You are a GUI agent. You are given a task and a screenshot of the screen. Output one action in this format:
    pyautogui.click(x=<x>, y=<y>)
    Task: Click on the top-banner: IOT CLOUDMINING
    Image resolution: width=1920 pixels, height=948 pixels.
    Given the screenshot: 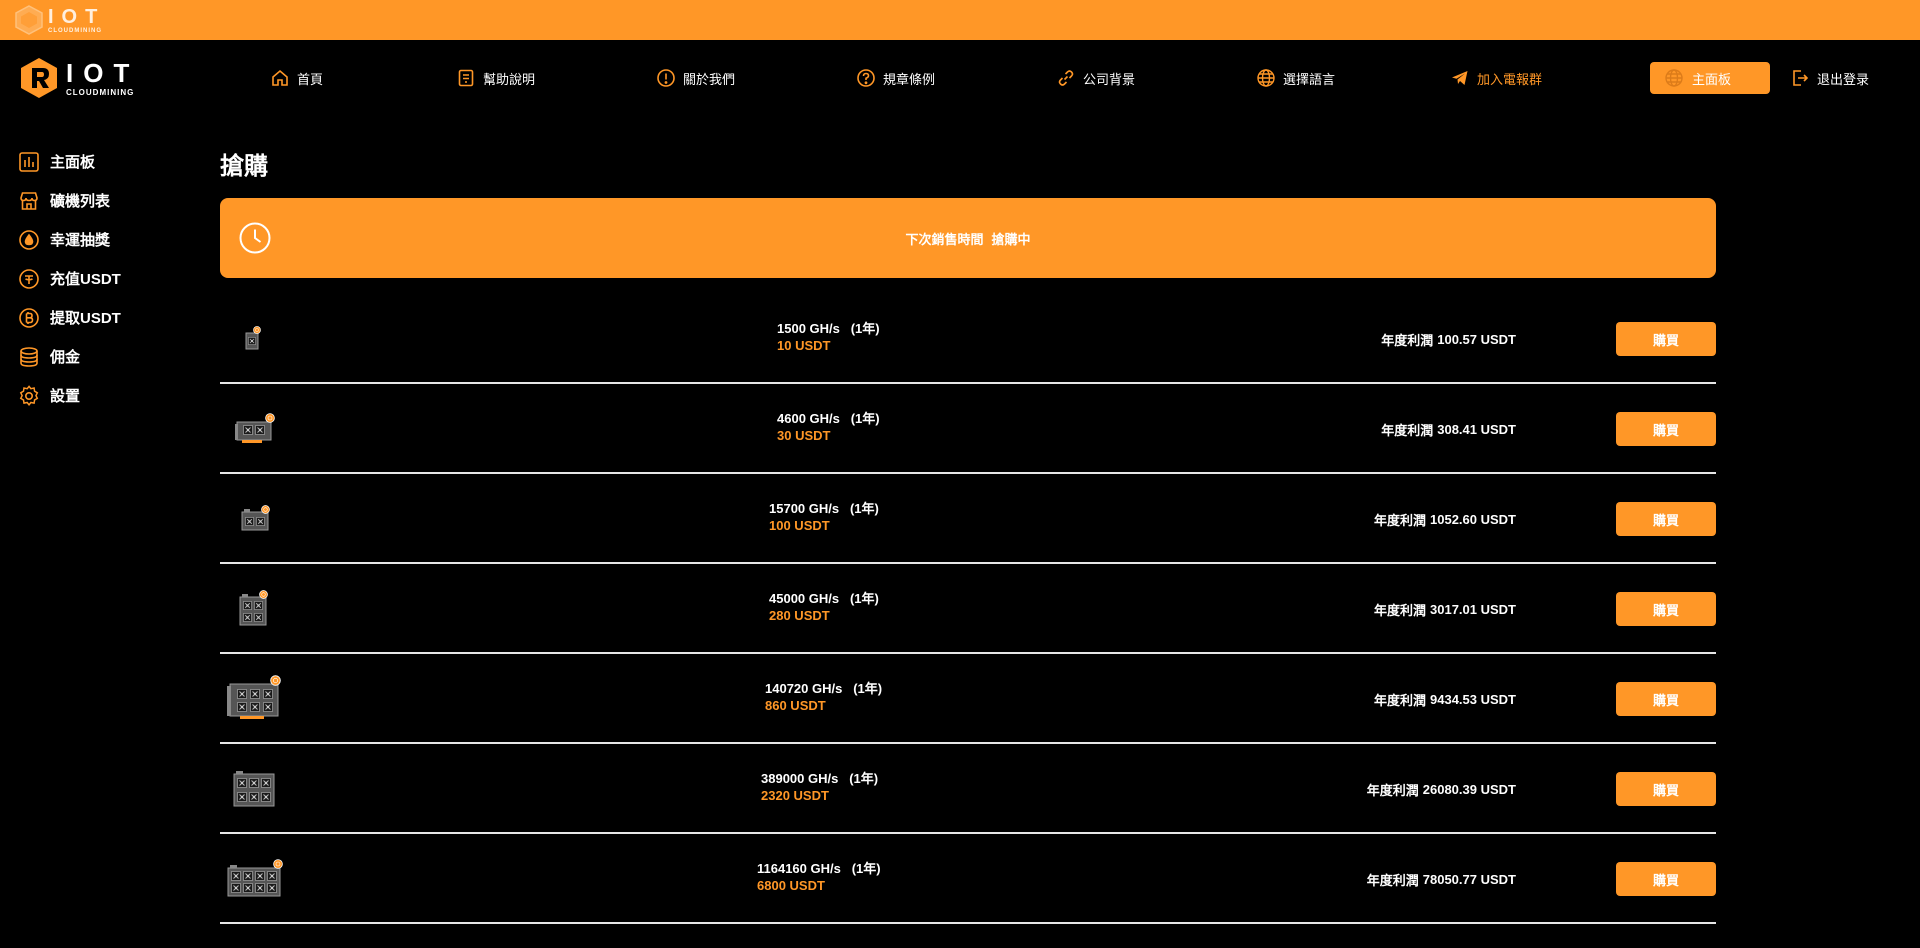 What is the action you would take?
    pyautogui.click(x=960, y=20)
    